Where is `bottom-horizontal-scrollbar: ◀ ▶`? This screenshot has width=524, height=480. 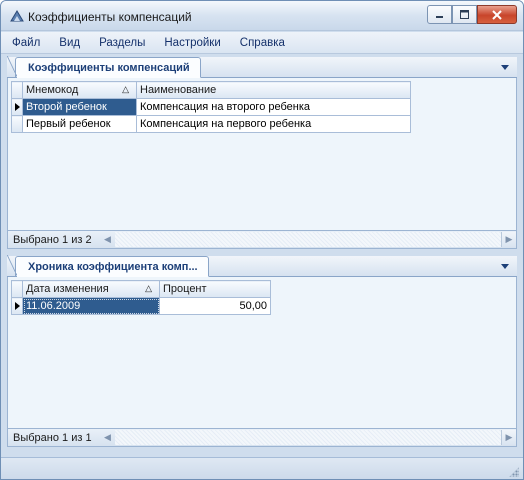 bottom-horizontal-scrollbar: ◀ ▶ is located at coordinates (308, 437).